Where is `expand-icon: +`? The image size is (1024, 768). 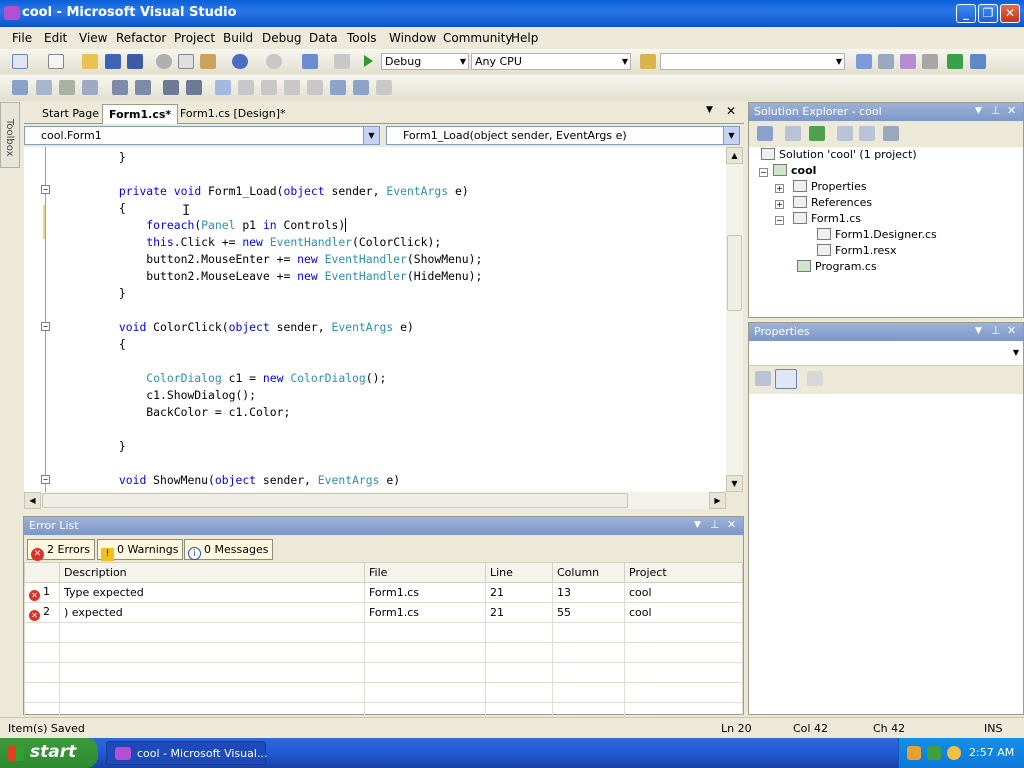
expand-icon: + is located at coordinates (779, 204).